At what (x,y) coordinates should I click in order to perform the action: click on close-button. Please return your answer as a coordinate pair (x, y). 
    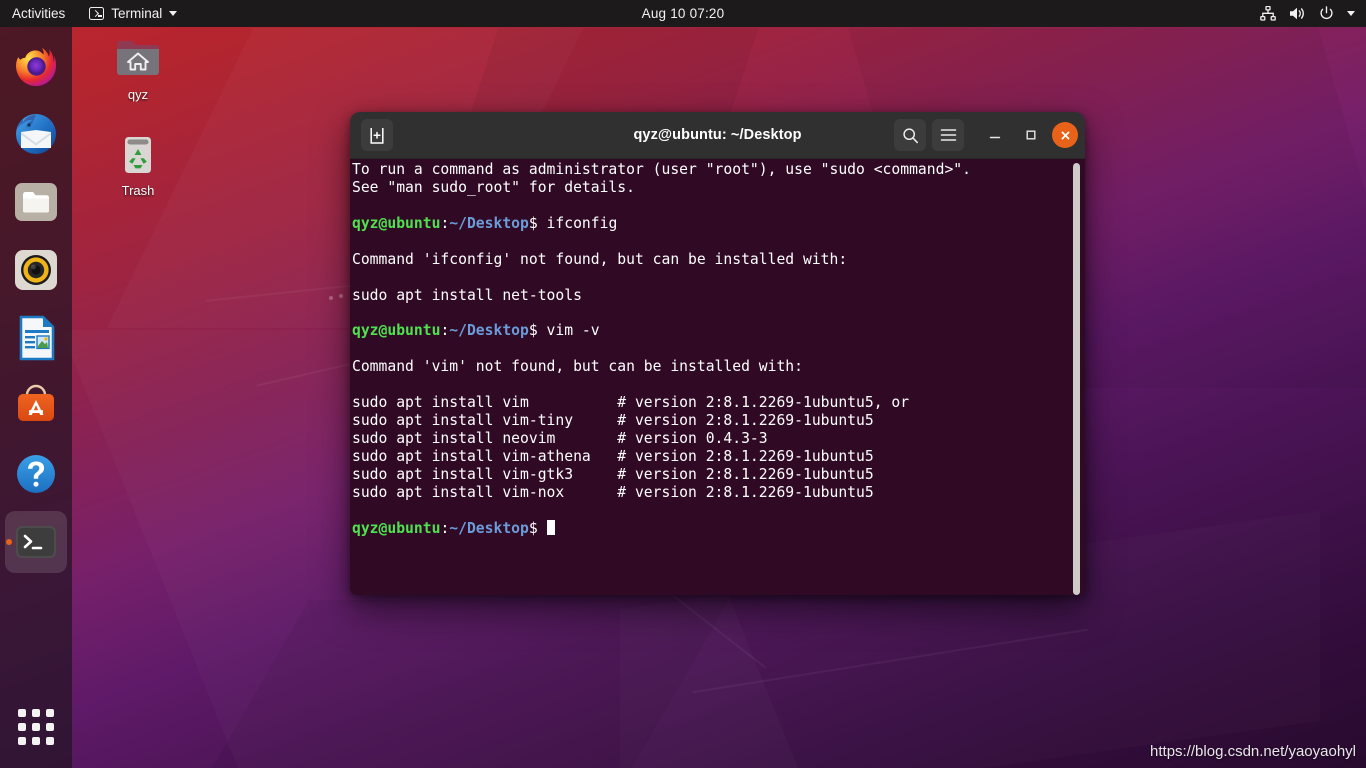
    Looking at the image, I should click on (1065, 135).